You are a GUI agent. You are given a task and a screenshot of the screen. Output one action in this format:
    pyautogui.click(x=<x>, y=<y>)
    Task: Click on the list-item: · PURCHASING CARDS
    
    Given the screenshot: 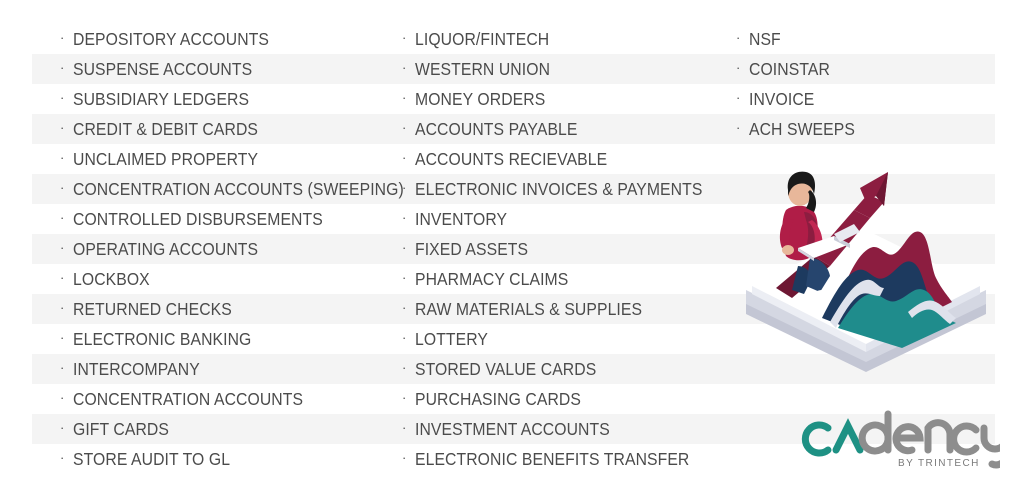 What is the action you would take?
    pyautogui.click(x=561, y=399)
    